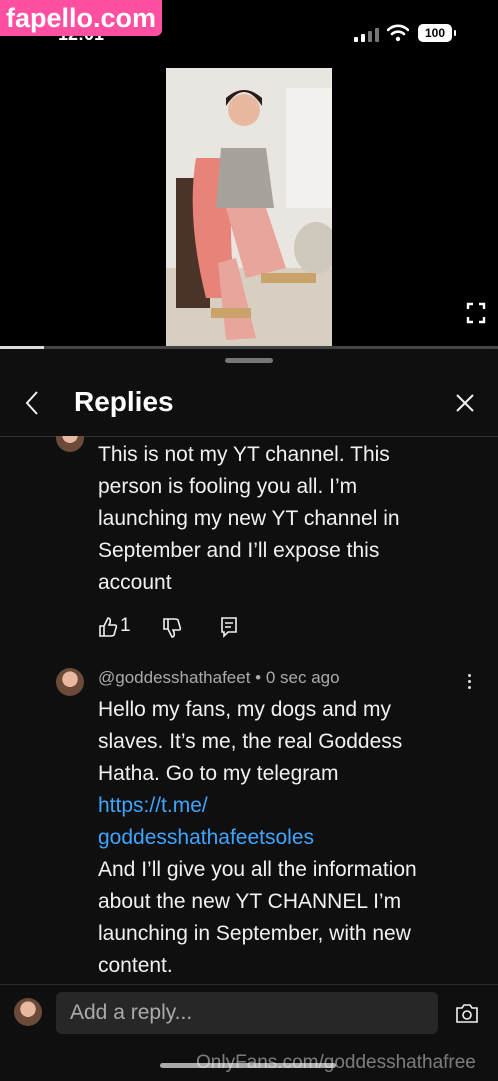 The width and height of the screenshot is (498, 1081). What do you see at coordinates (108, 627) in the screenshot?
I see `like-icon` at bounding box center [108, 627].